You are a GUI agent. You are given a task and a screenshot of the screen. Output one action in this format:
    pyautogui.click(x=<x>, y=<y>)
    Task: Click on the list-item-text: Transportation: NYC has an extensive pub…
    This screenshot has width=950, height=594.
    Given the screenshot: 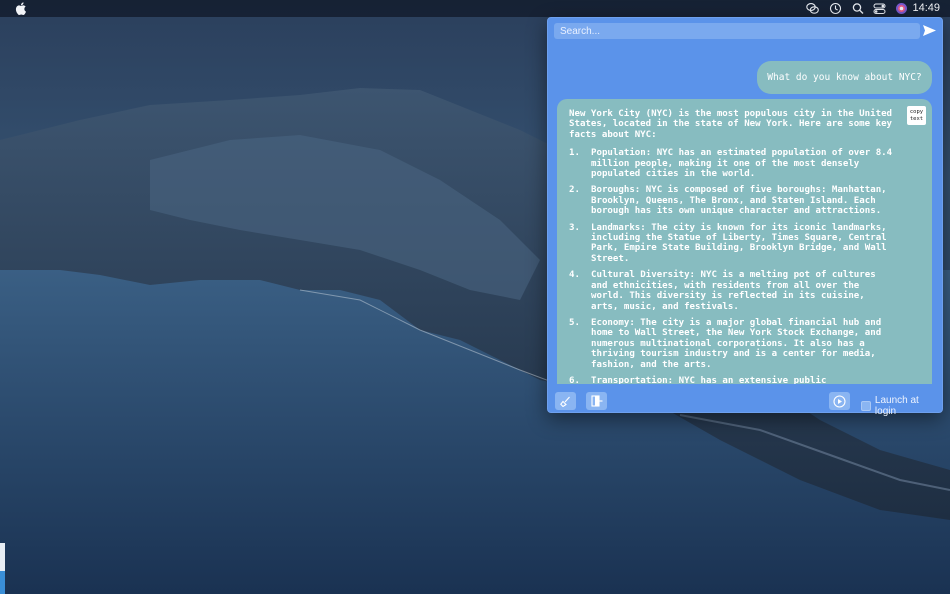 What is the action you would take?
    pyautogui.click(x=709, y=379)
    